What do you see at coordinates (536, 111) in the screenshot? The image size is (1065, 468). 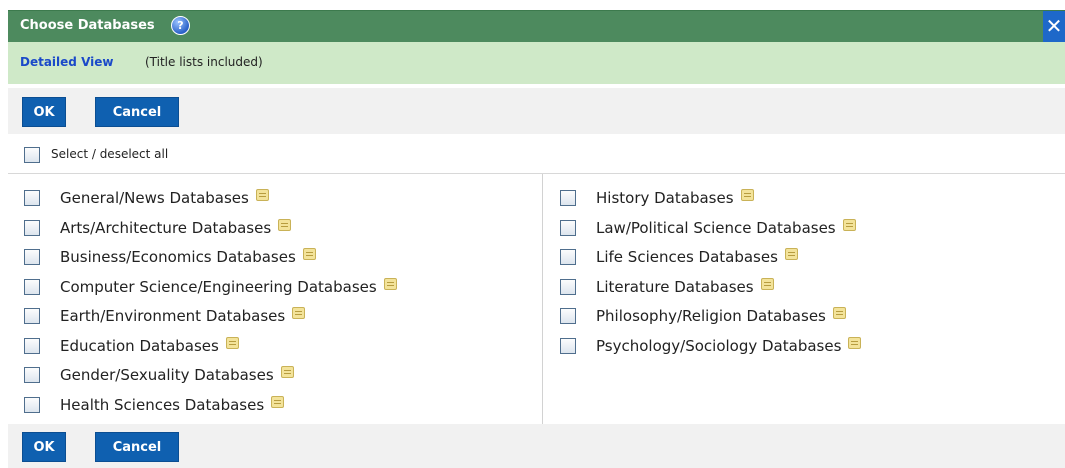 I see `top-button-row: OK Cancel` at bounding box center [536, 111].